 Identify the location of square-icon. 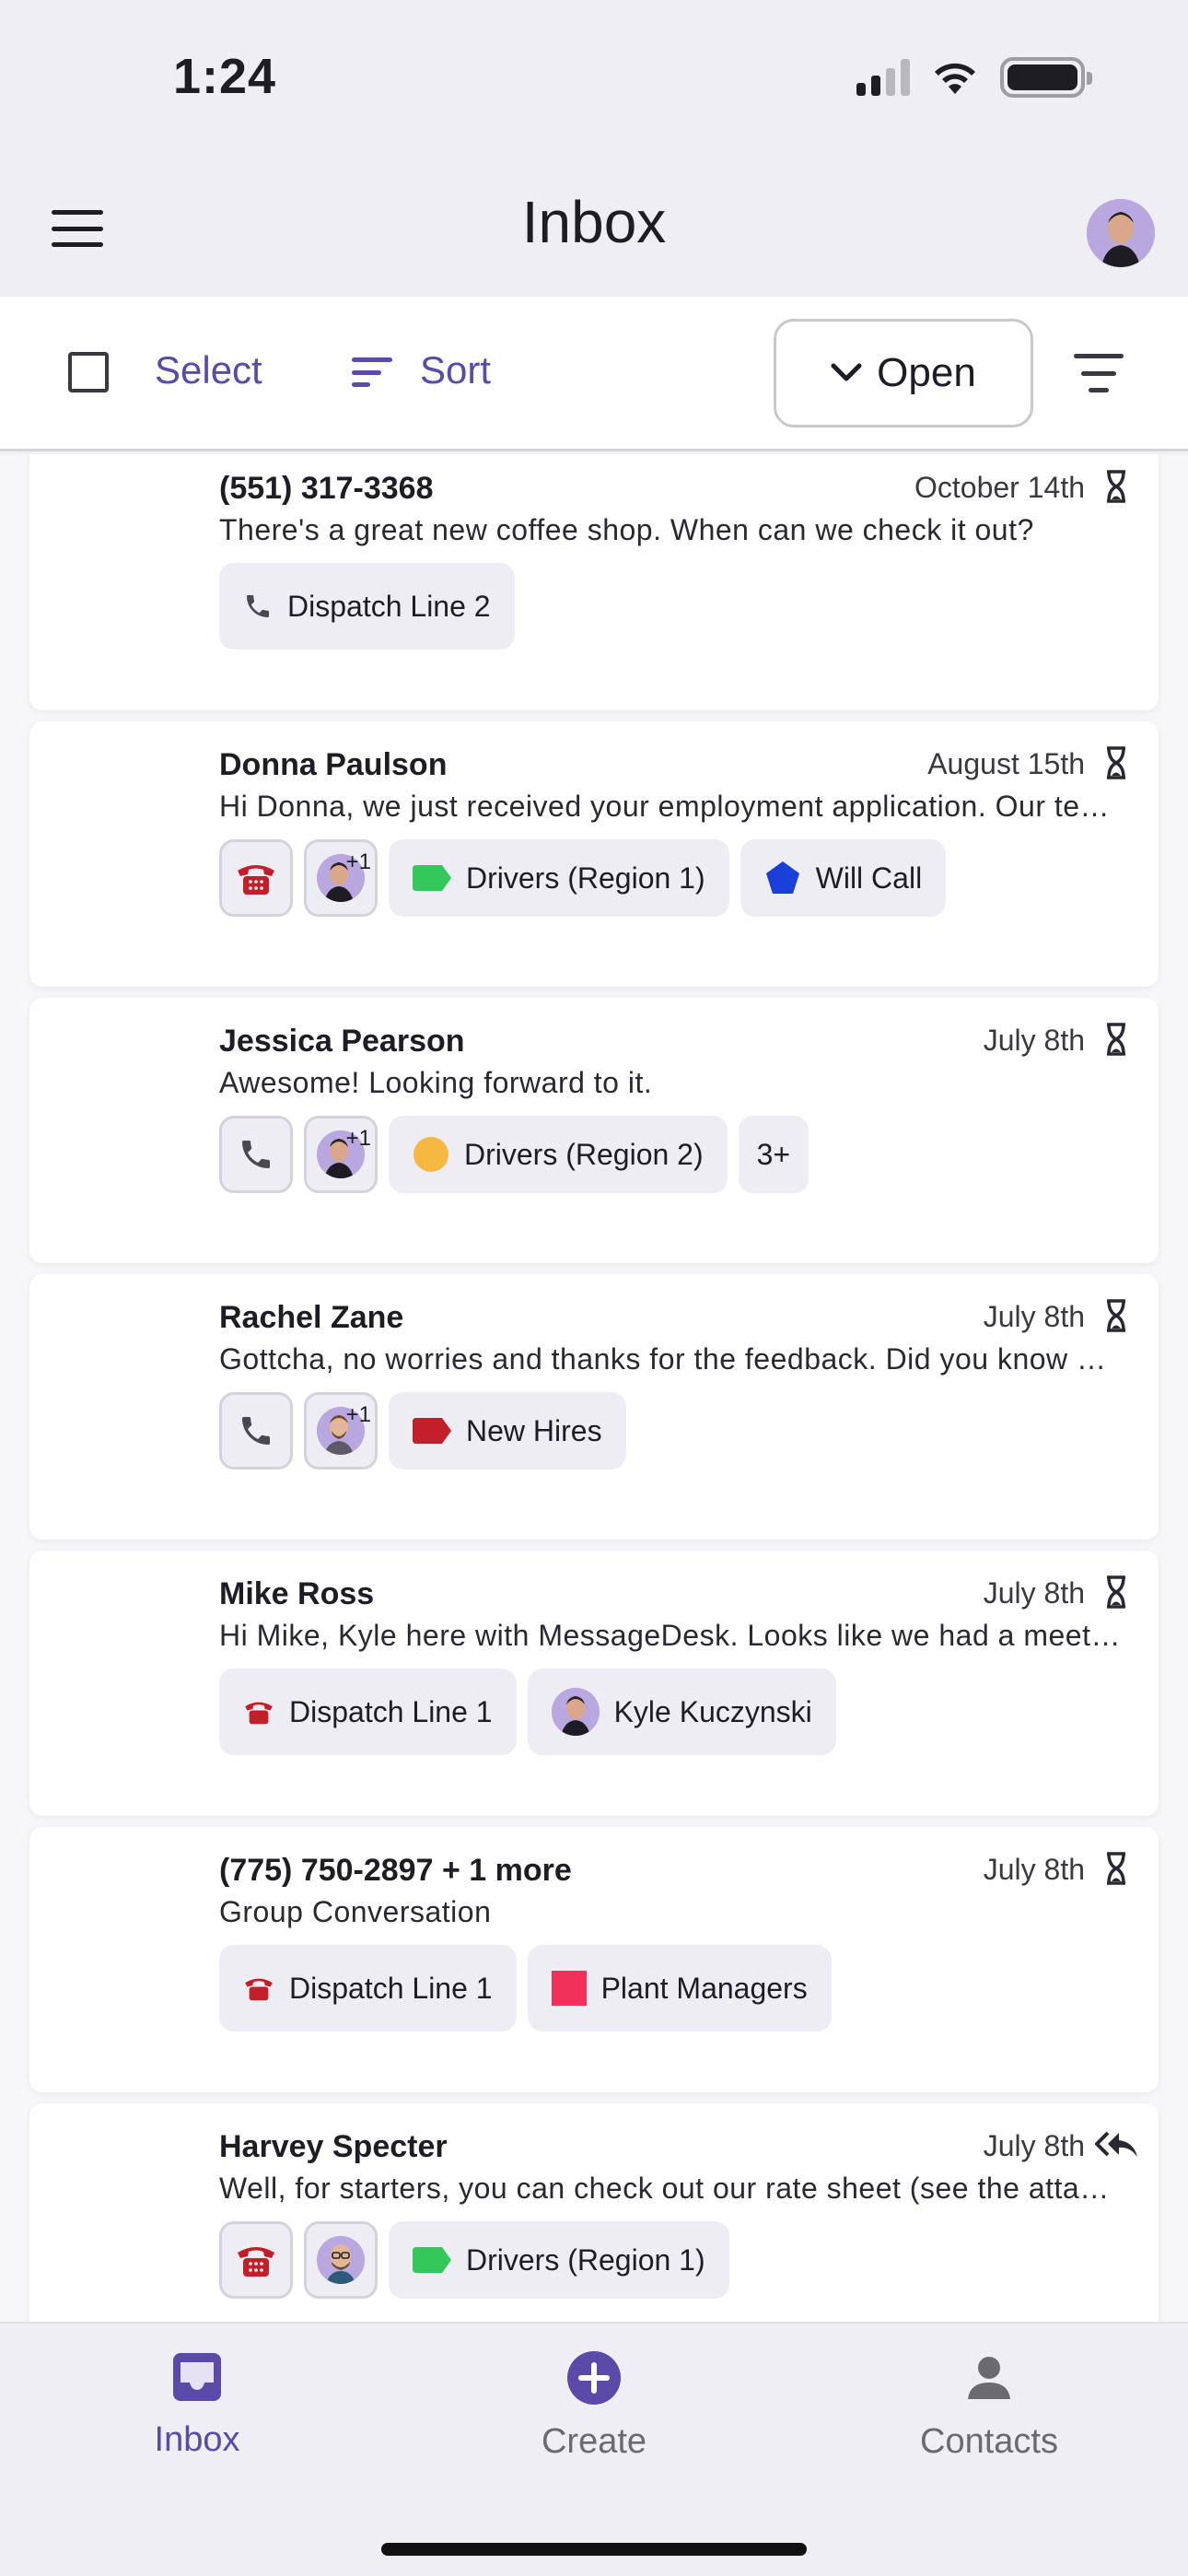
(569, 1988).